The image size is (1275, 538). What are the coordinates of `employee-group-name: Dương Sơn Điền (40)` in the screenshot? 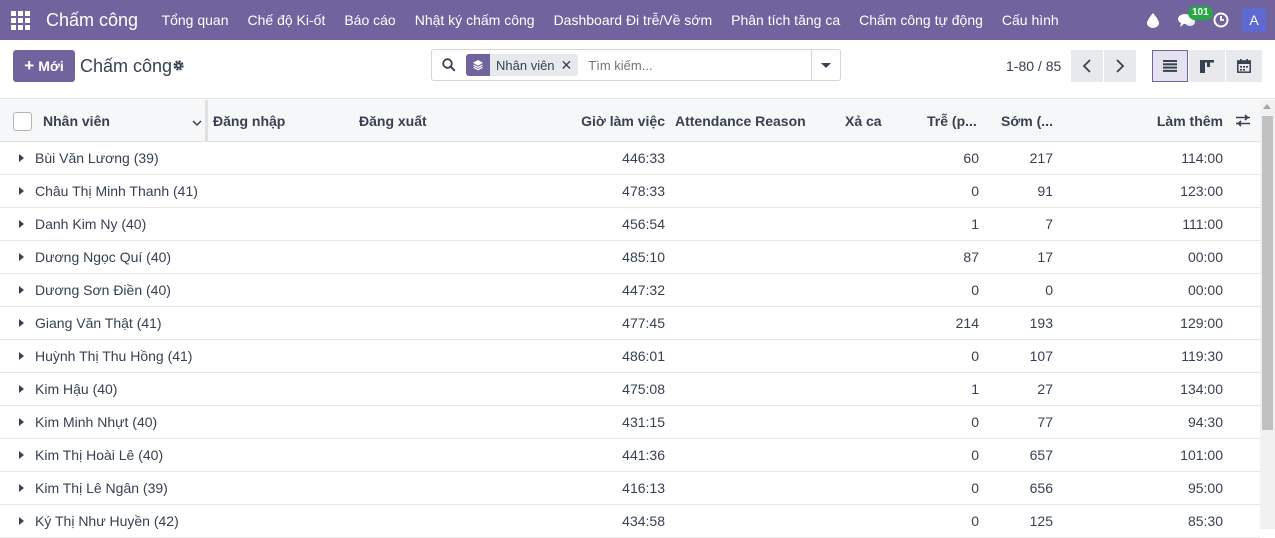 It's located at (103, 290).